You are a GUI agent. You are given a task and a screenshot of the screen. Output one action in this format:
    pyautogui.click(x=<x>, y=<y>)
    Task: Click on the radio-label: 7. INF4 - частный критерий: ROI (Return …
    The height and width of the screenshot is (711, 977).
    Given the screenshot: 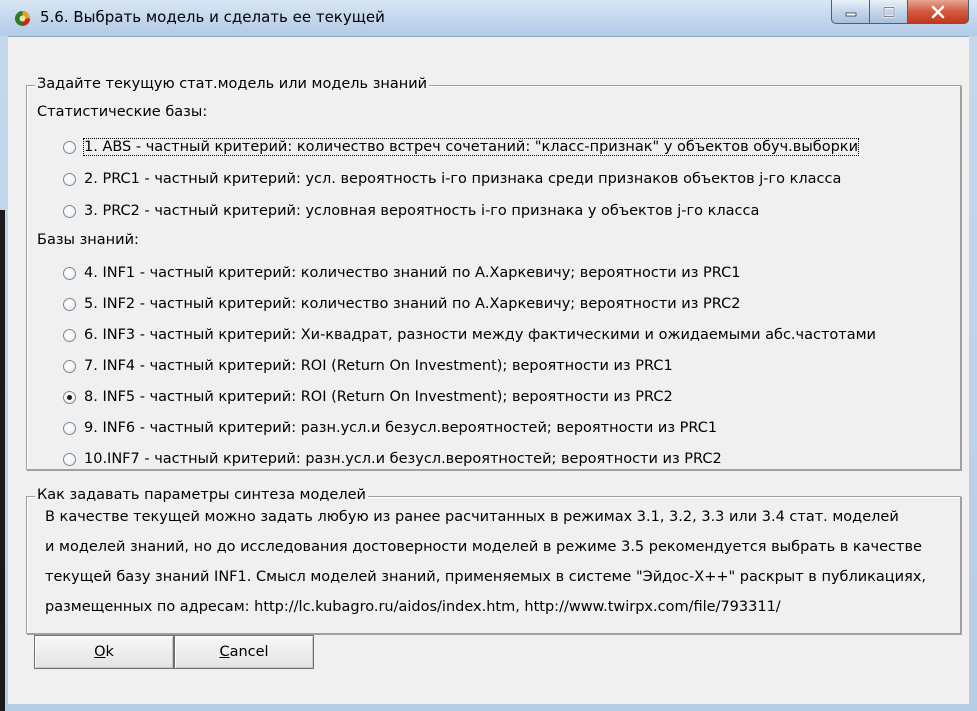 What is the action you would take?
    pyautogui.click(x=378, y=366)
    